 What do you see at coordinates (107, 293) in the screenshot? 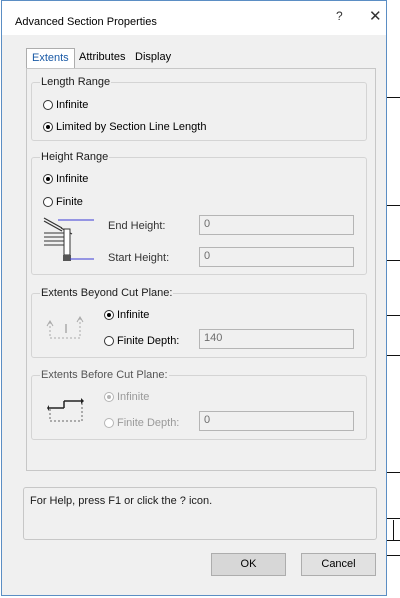
I see `beyond-cut-title: Extents Beyond Cut Plane:` at bounding box center [107, 293].